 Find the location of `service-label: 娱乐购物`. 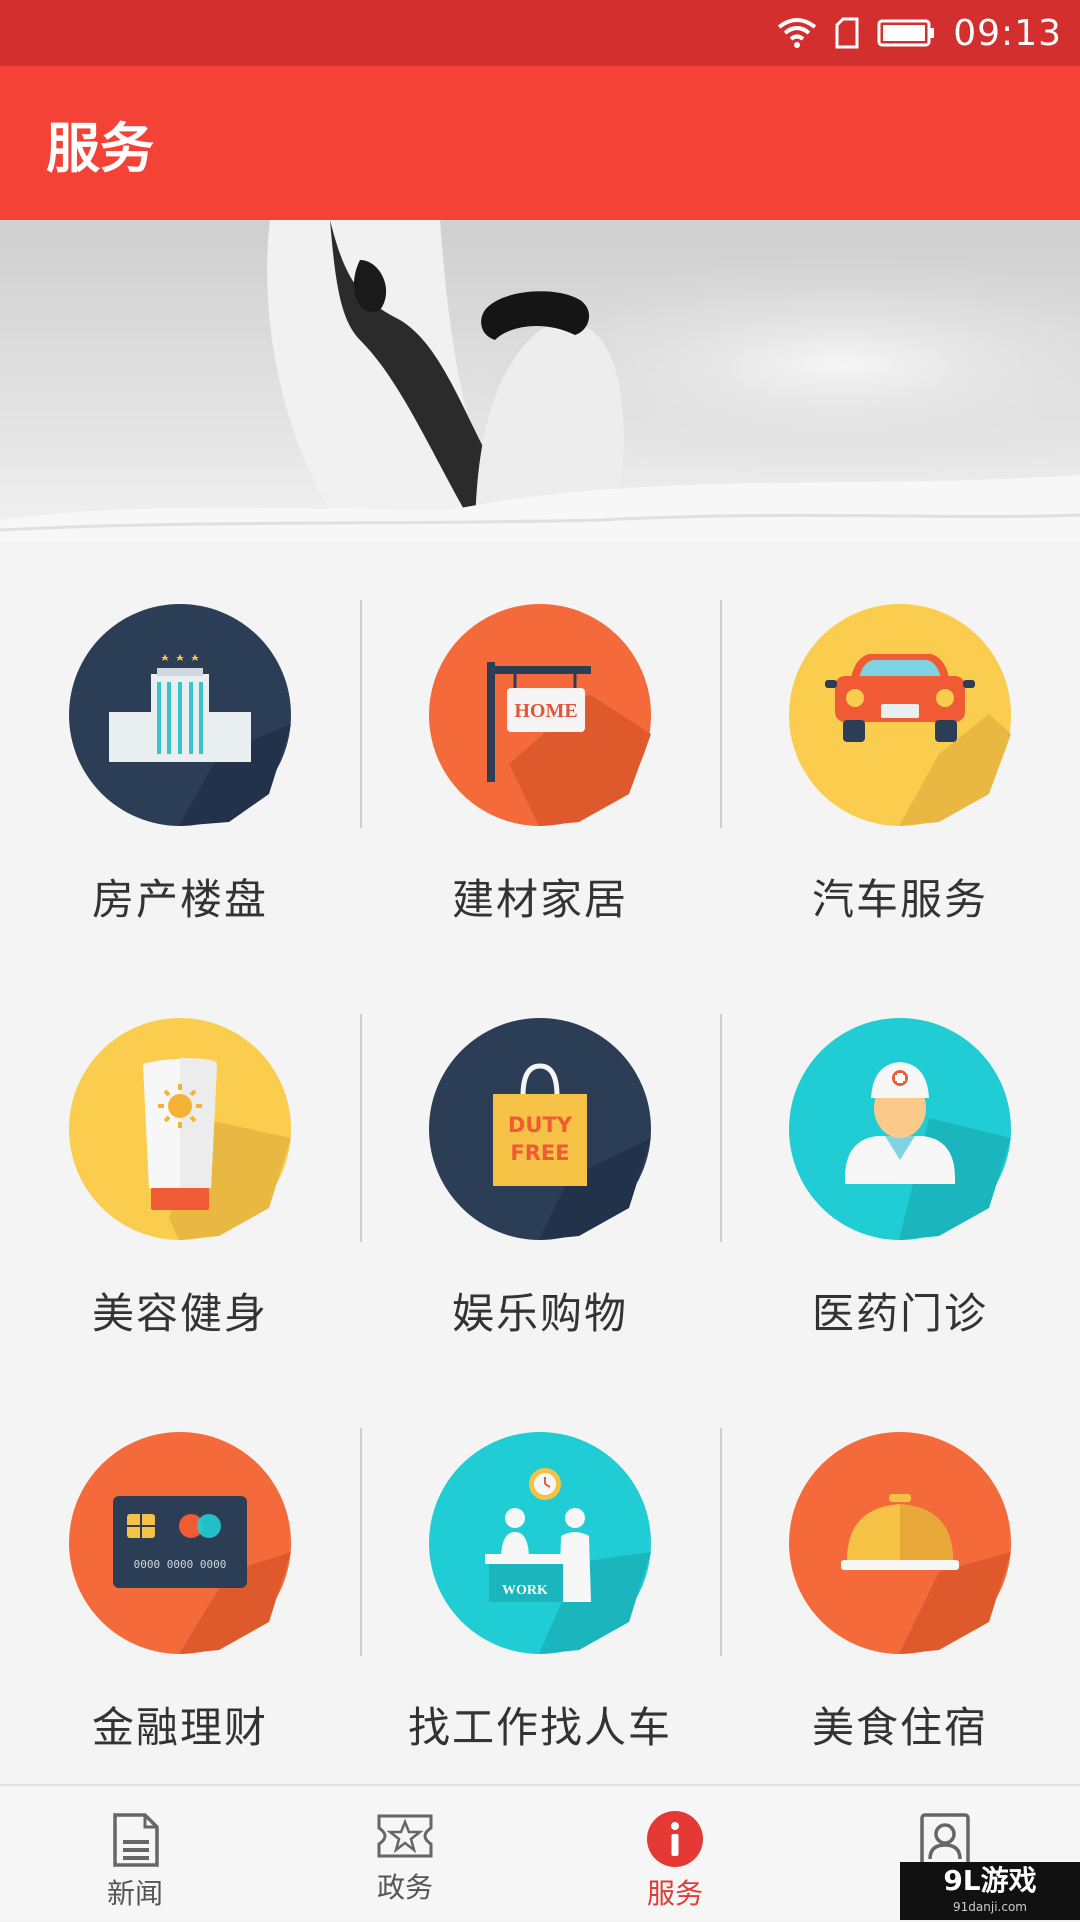

service-label: 娱乐购物 is located at coordinates (539, 1313).